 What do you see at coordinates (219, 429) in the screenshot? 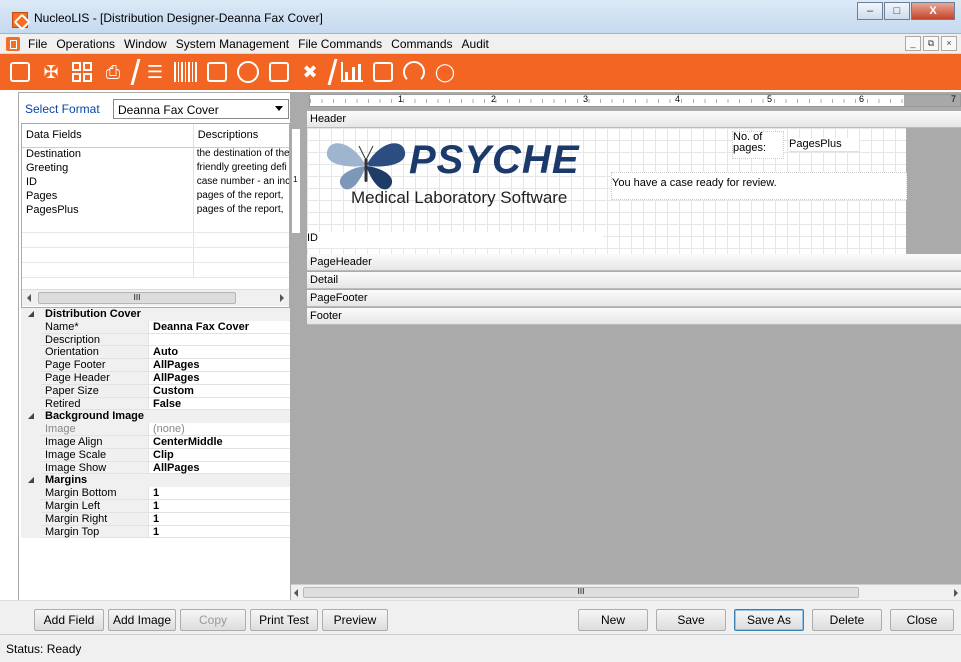
I see `property-value: (none)` at bounding box center [219, 429].